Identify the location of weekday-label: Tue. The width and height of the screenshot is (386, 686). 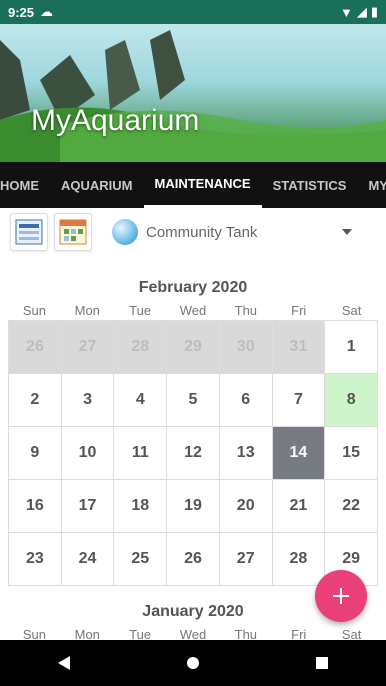
(140, 310).